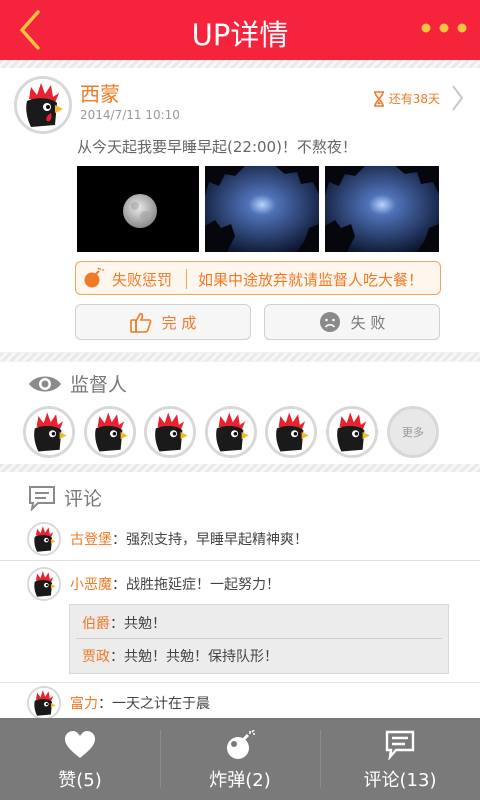 This screenshot has height=800, width=480. I want to click on penalty-text: 如果中途放弃就请监督人吃大餐！, so click(311, 280).